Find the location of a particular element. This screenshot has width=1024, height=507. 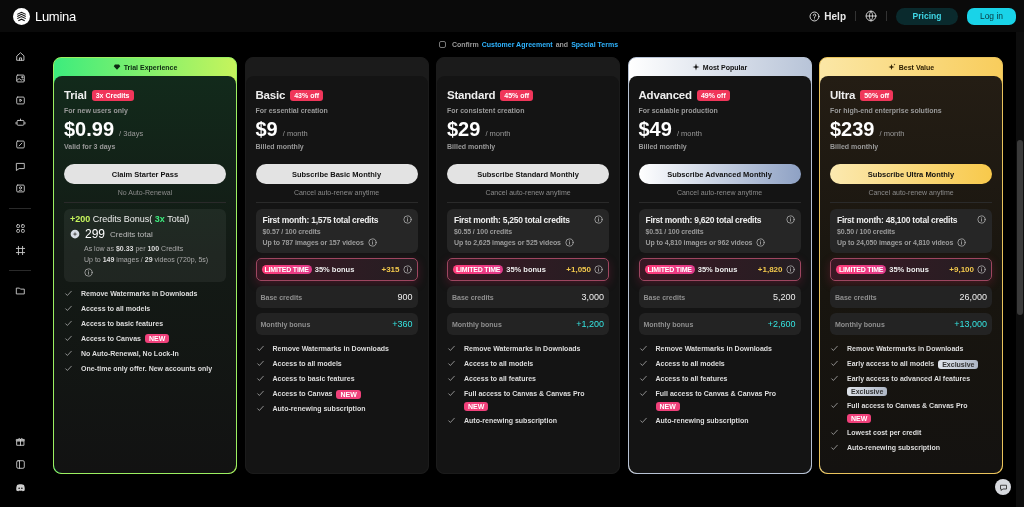

bonus-amount: +315 is located at coordinates (390, 270).